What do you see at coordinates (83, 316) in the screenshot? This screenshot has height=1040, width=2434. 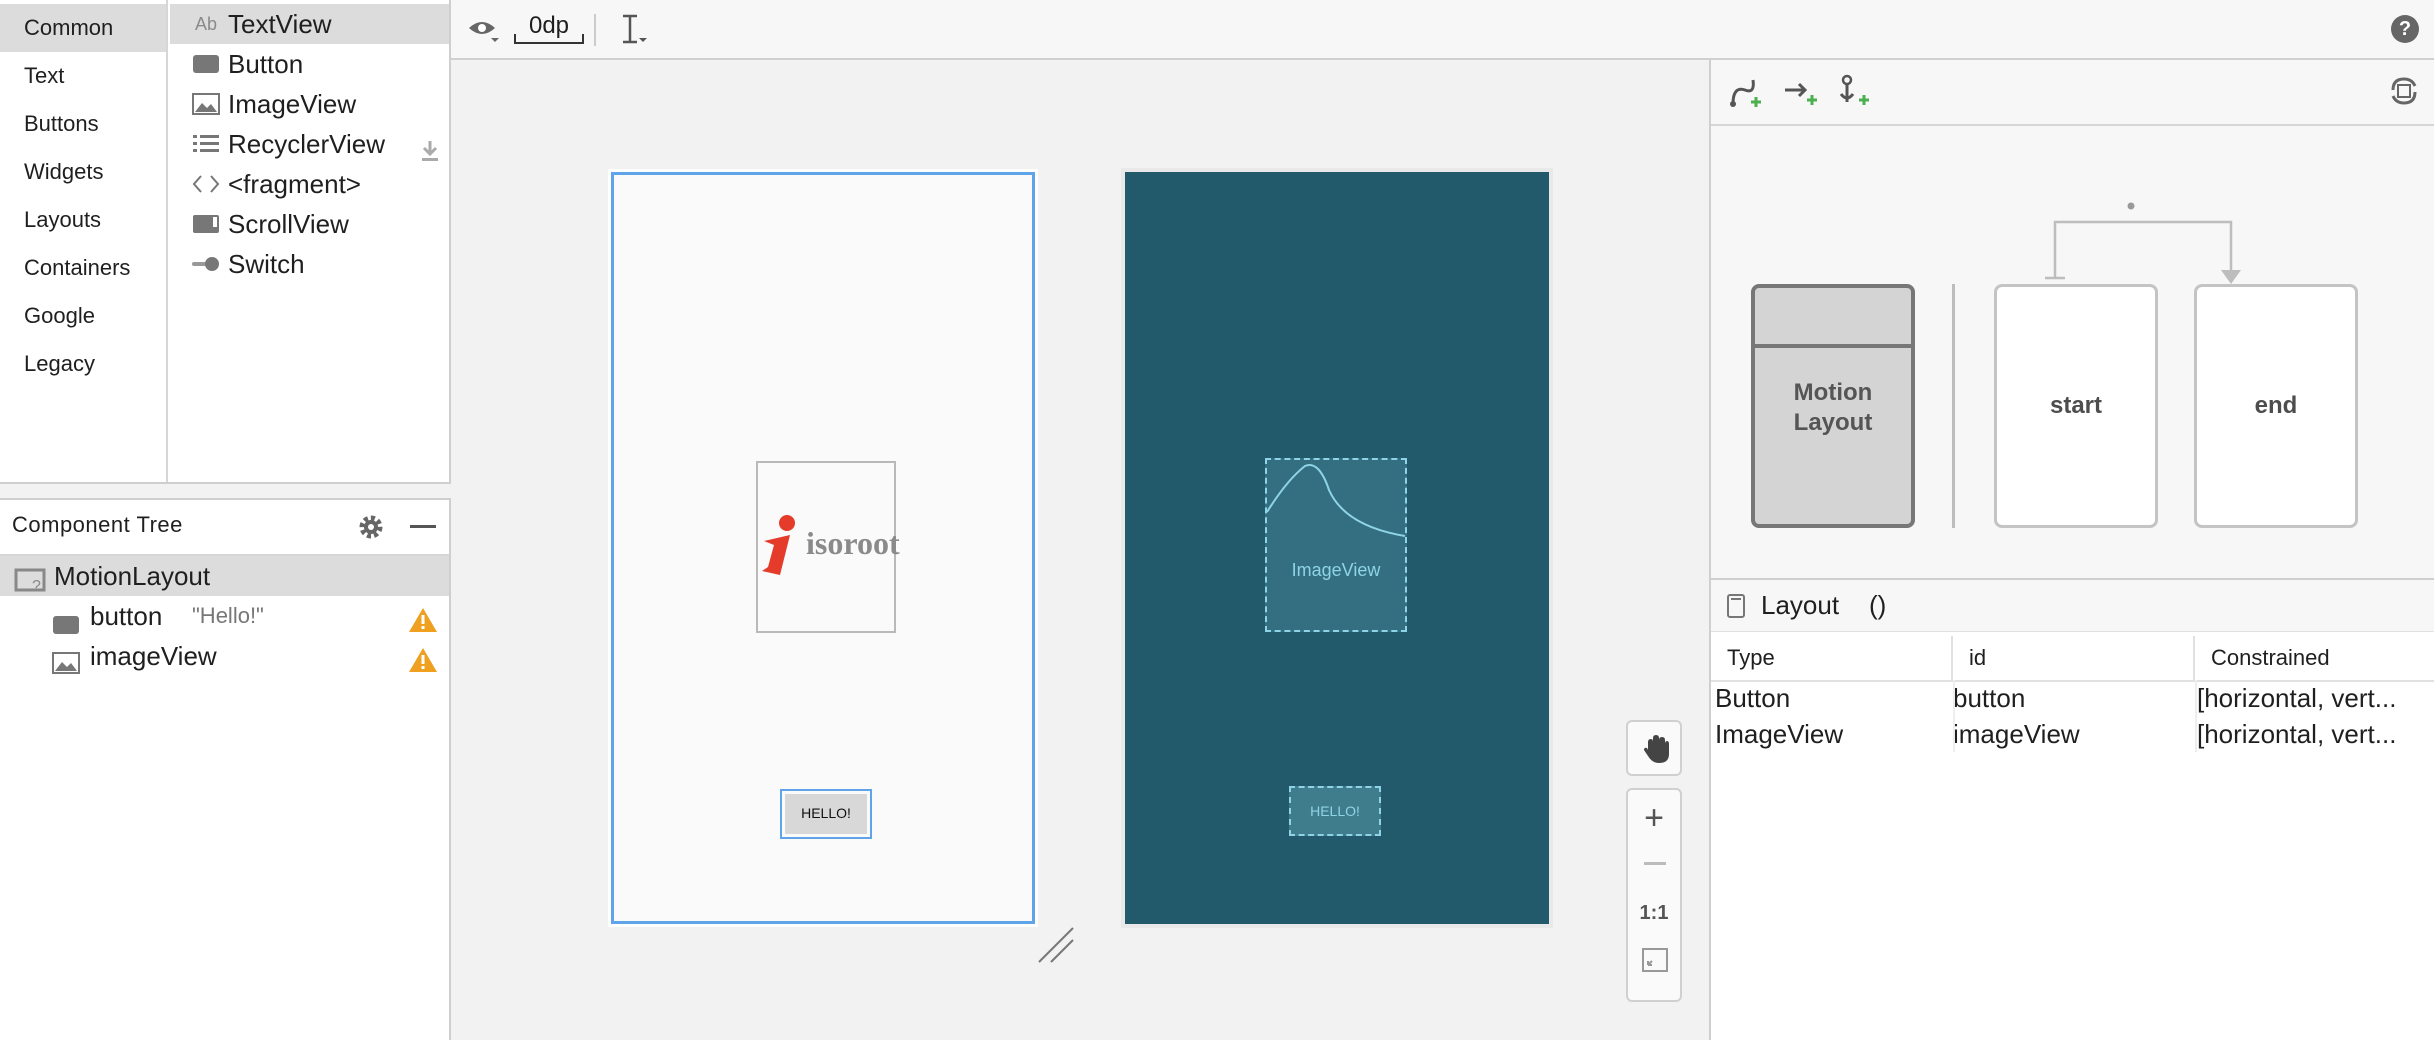 I see `category-google: Google` at bounding box center [83, 316].